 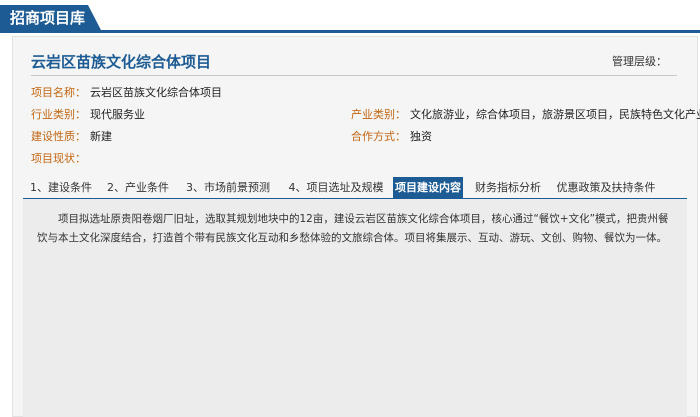 What do you see at coordinates (138, 187) in the screenshot?
I see `tab-industry-conditions: 2、产业条件` at bounding box center [138, 187].